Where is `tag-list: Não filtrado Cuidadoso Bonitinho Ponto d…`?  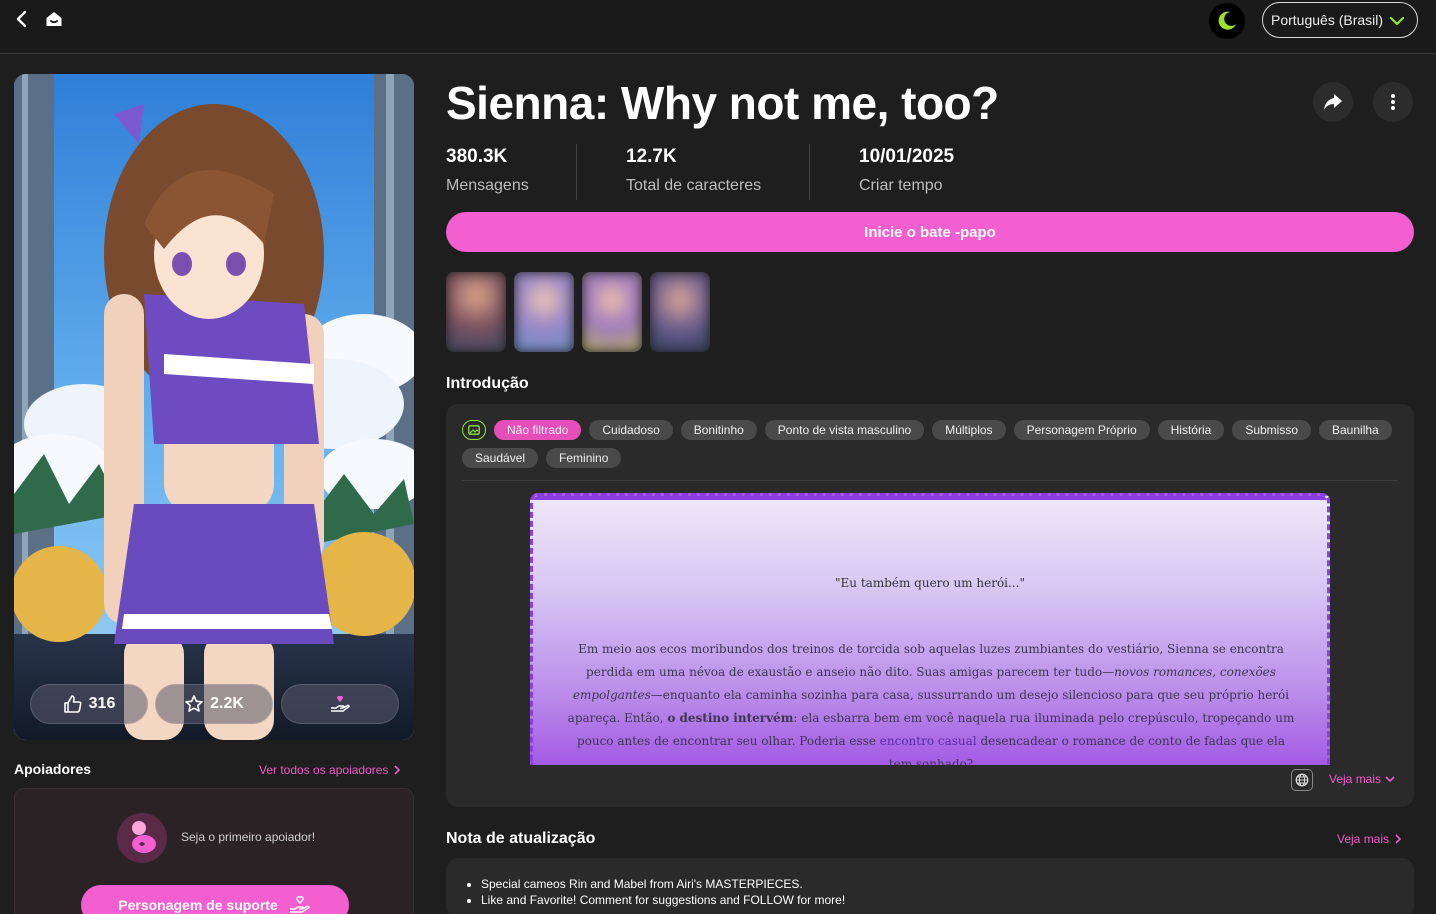
tag-list: Não filtrado Cuidadoso Bonitinho Ponto d… is located at coordinates (932, 444).